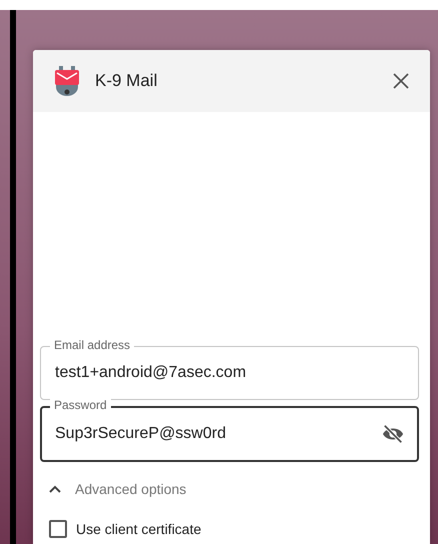 Image resolution: width=438 pixels, height=544 pixels. Describe the element at coordinates (55, 489) in the screenshot. I see `caret-icon` at that location.